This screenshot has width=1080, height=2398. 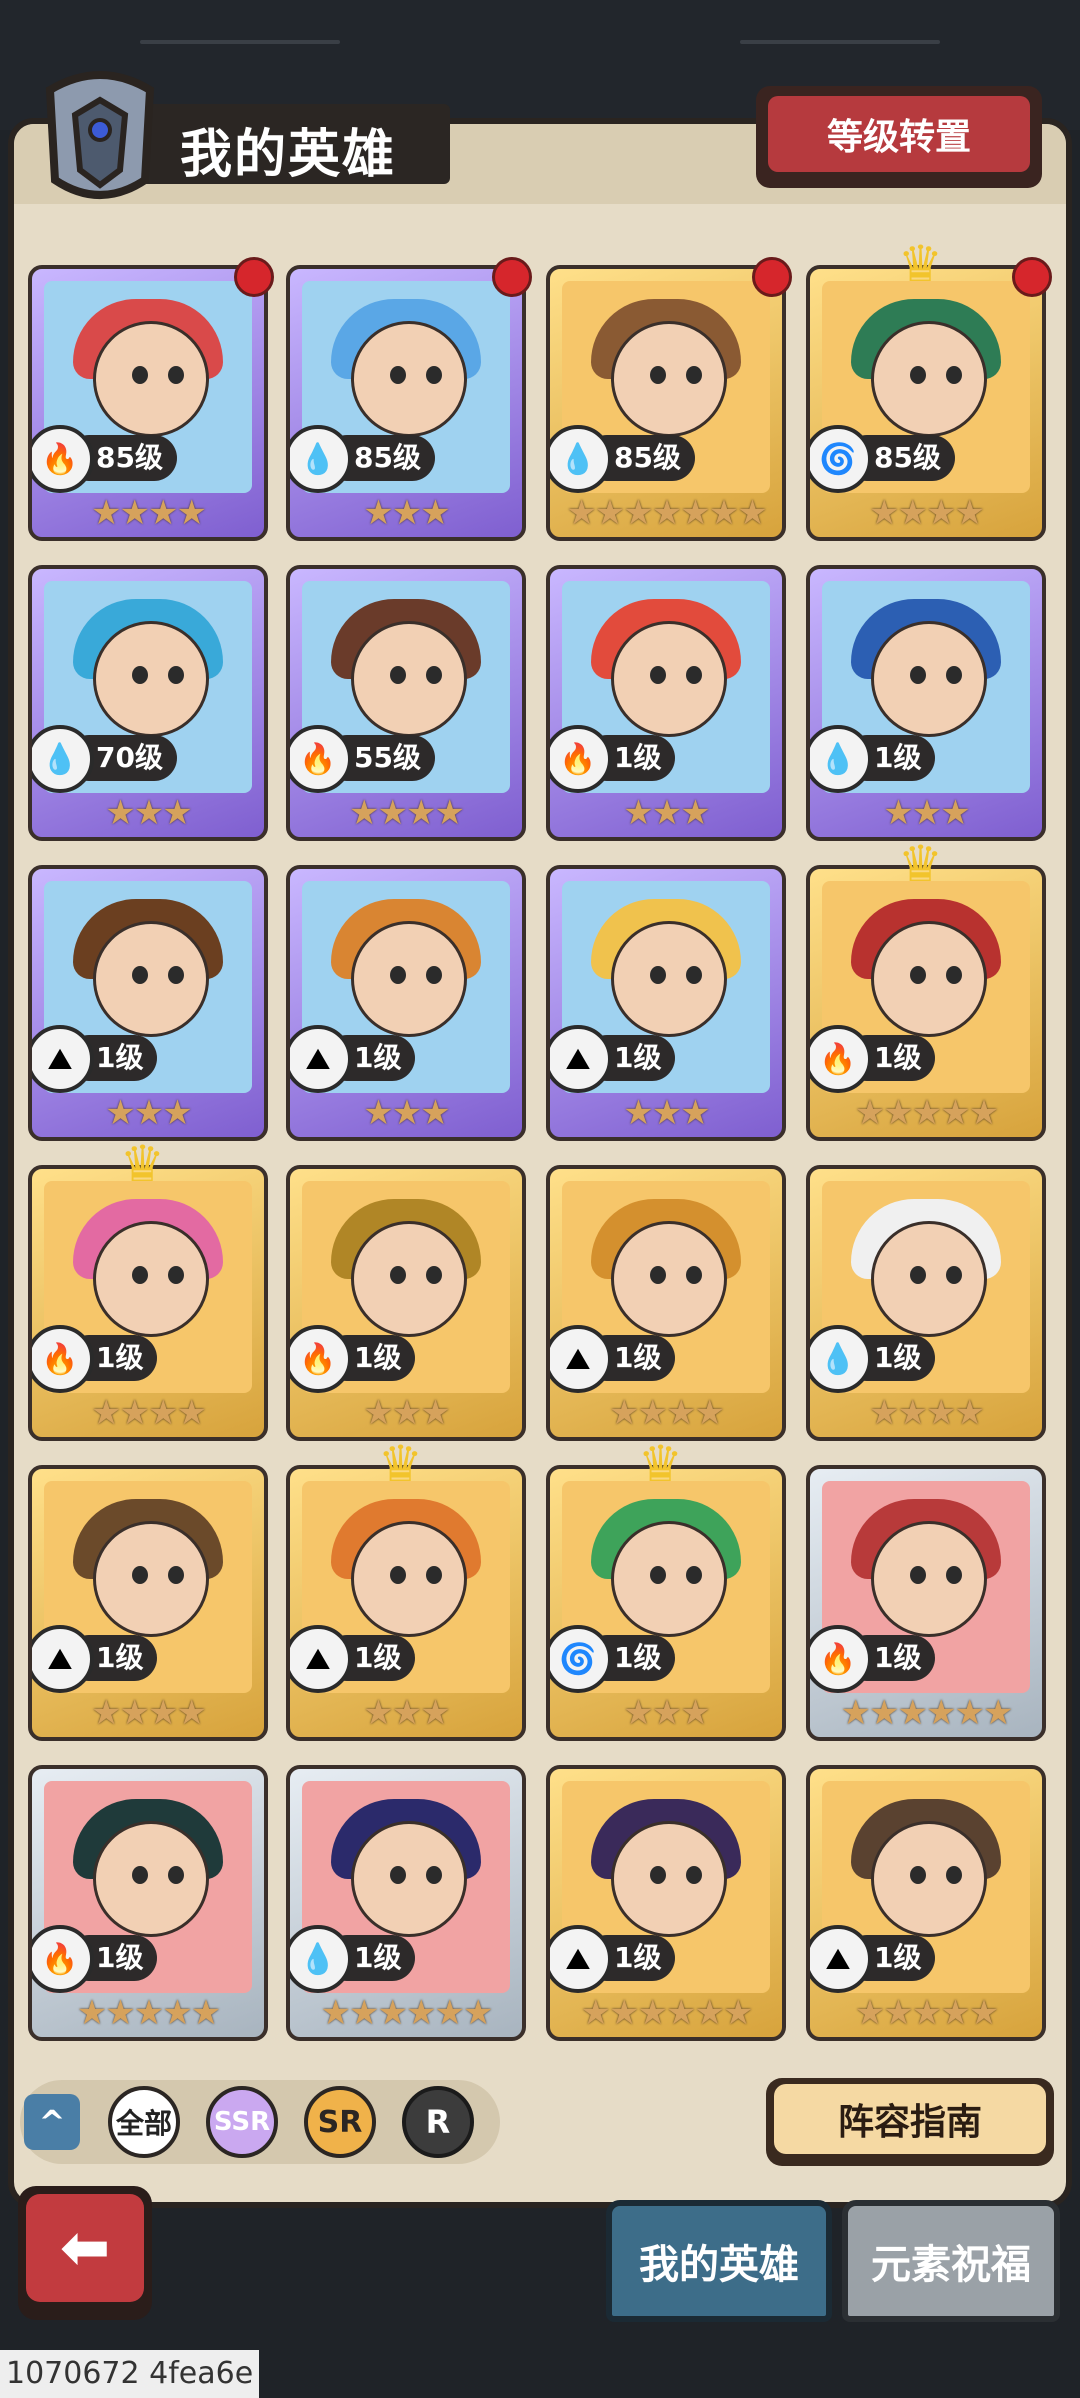 I want to click on tab-my-heroes: 我的英雄, so click(x=719, y=2261).